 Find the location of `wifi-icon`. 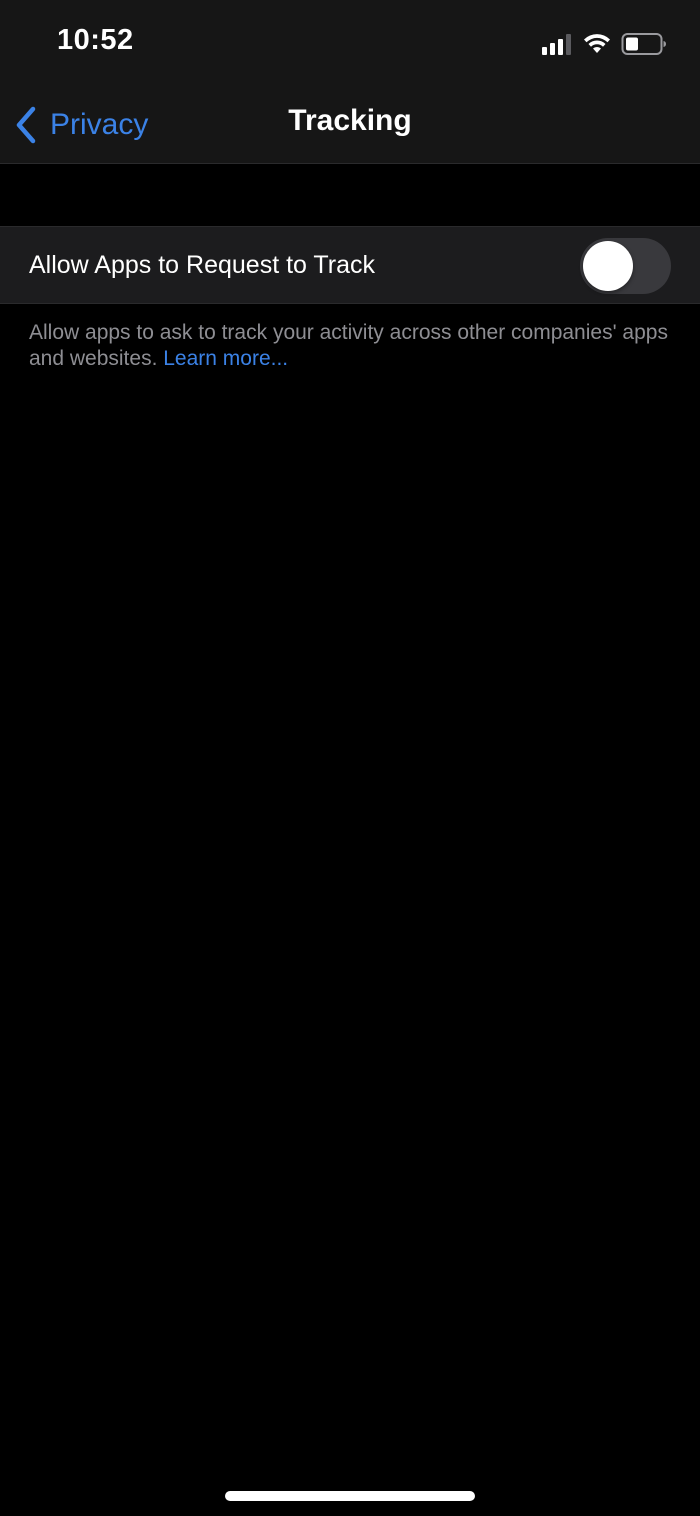

wifi-icon is located at coordinates (597, 43).